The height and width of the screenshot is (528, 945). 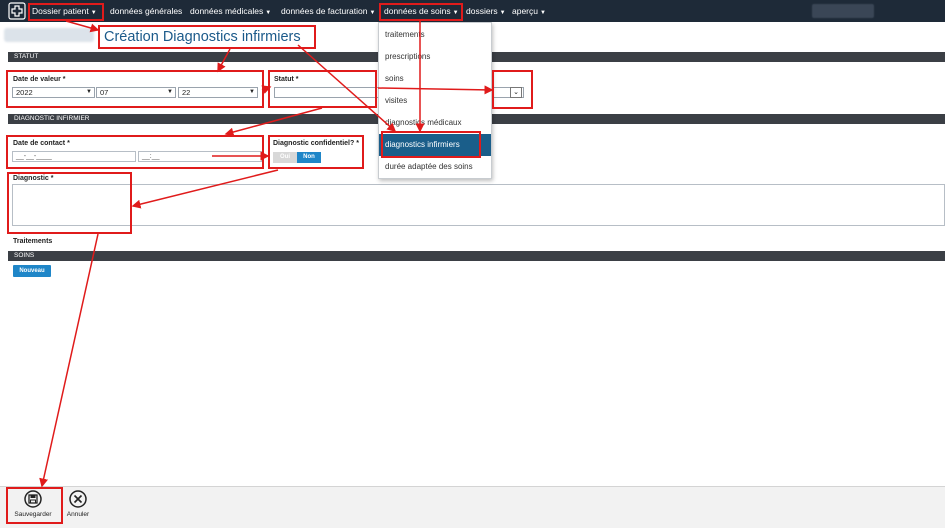 What do you see at coordinates (435, 101) in the screenshot?
I see `dropdown-item-visites: visites` at bounding box center [435, 101].